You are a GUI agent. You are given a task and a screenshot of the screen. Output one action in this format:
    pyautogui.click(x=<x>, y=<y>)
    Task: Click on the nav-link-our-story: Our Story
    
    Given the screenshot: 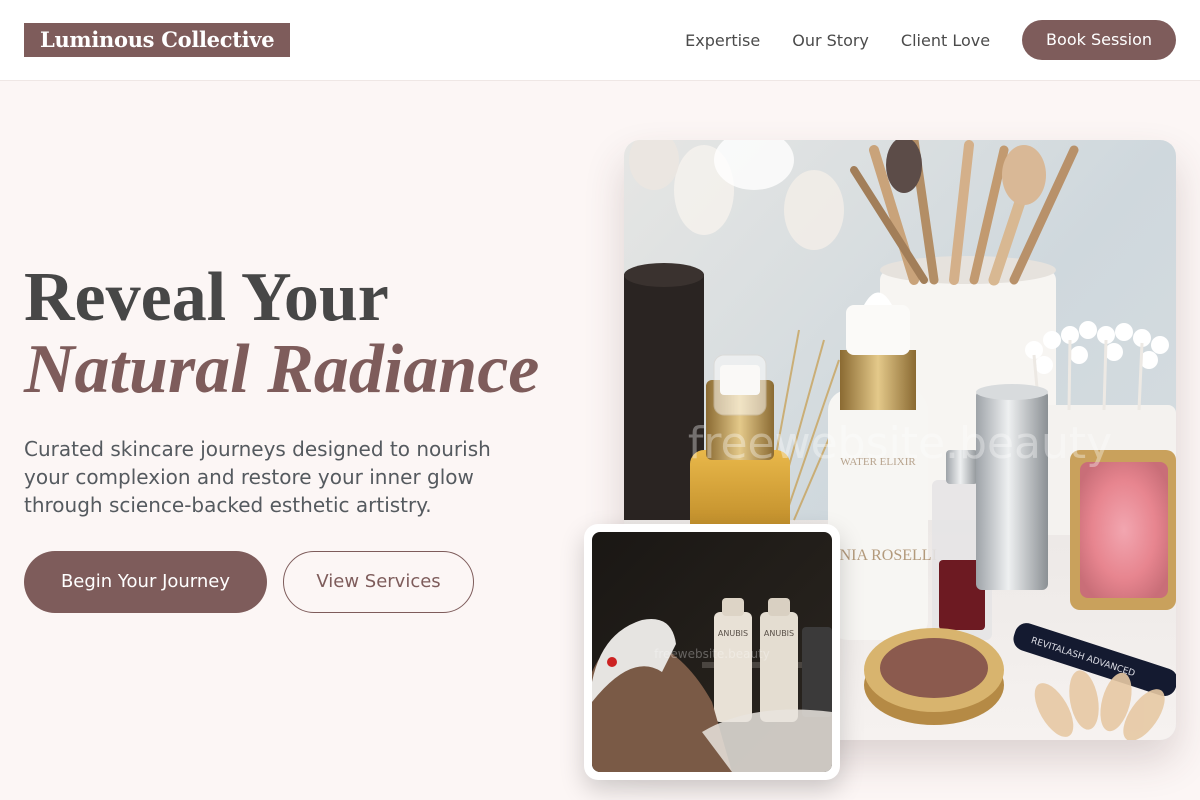 What is the action you would take?
    pyautogui.click(x=830, y=40)
    